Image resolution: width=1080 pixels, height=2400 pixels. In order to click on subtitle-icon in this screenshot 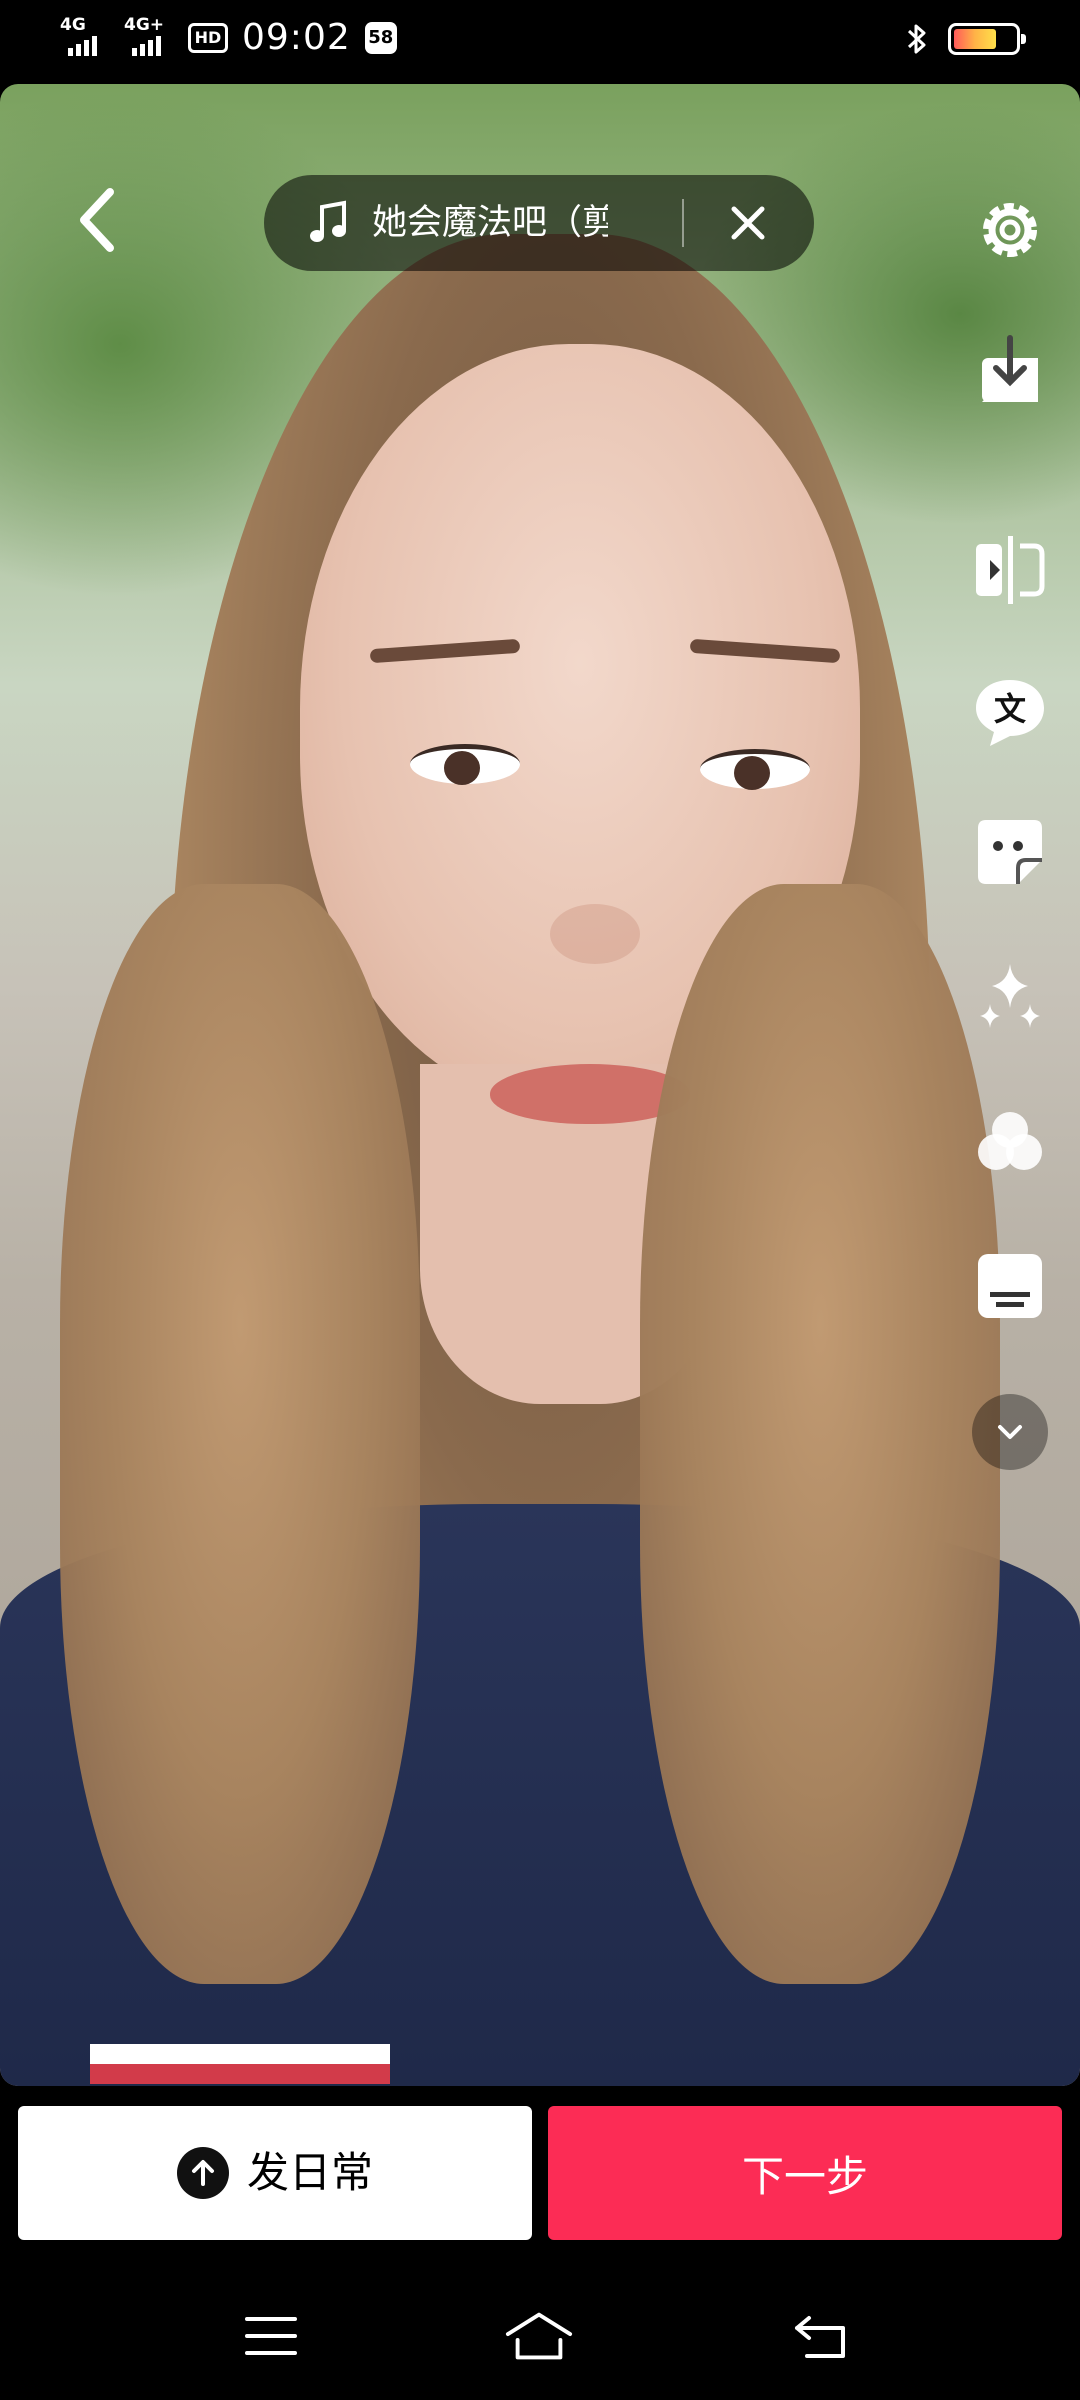, I will do `click(1010, 1286)`.